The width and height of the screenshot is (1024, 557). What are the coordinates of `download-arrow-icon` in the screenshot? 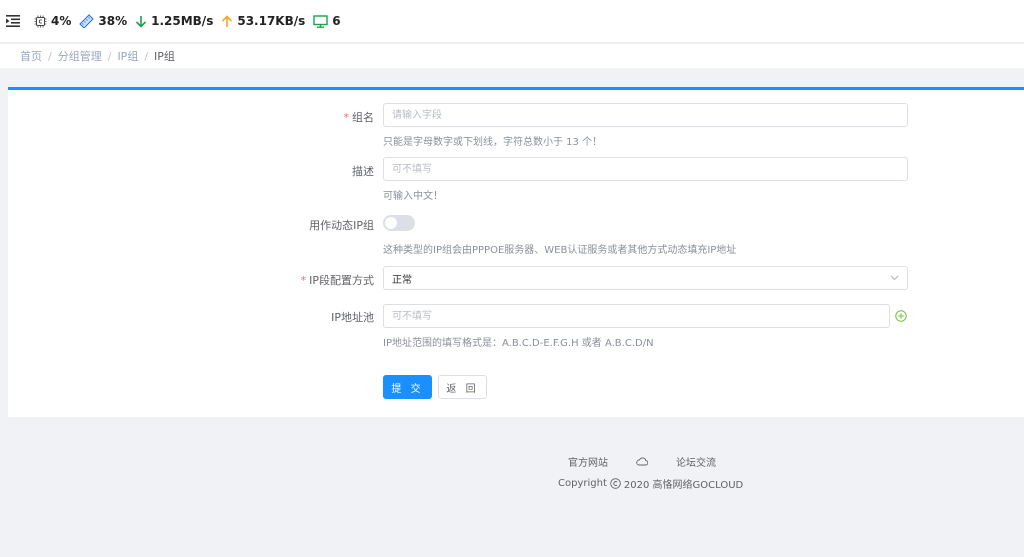 It's located at (141, 21).